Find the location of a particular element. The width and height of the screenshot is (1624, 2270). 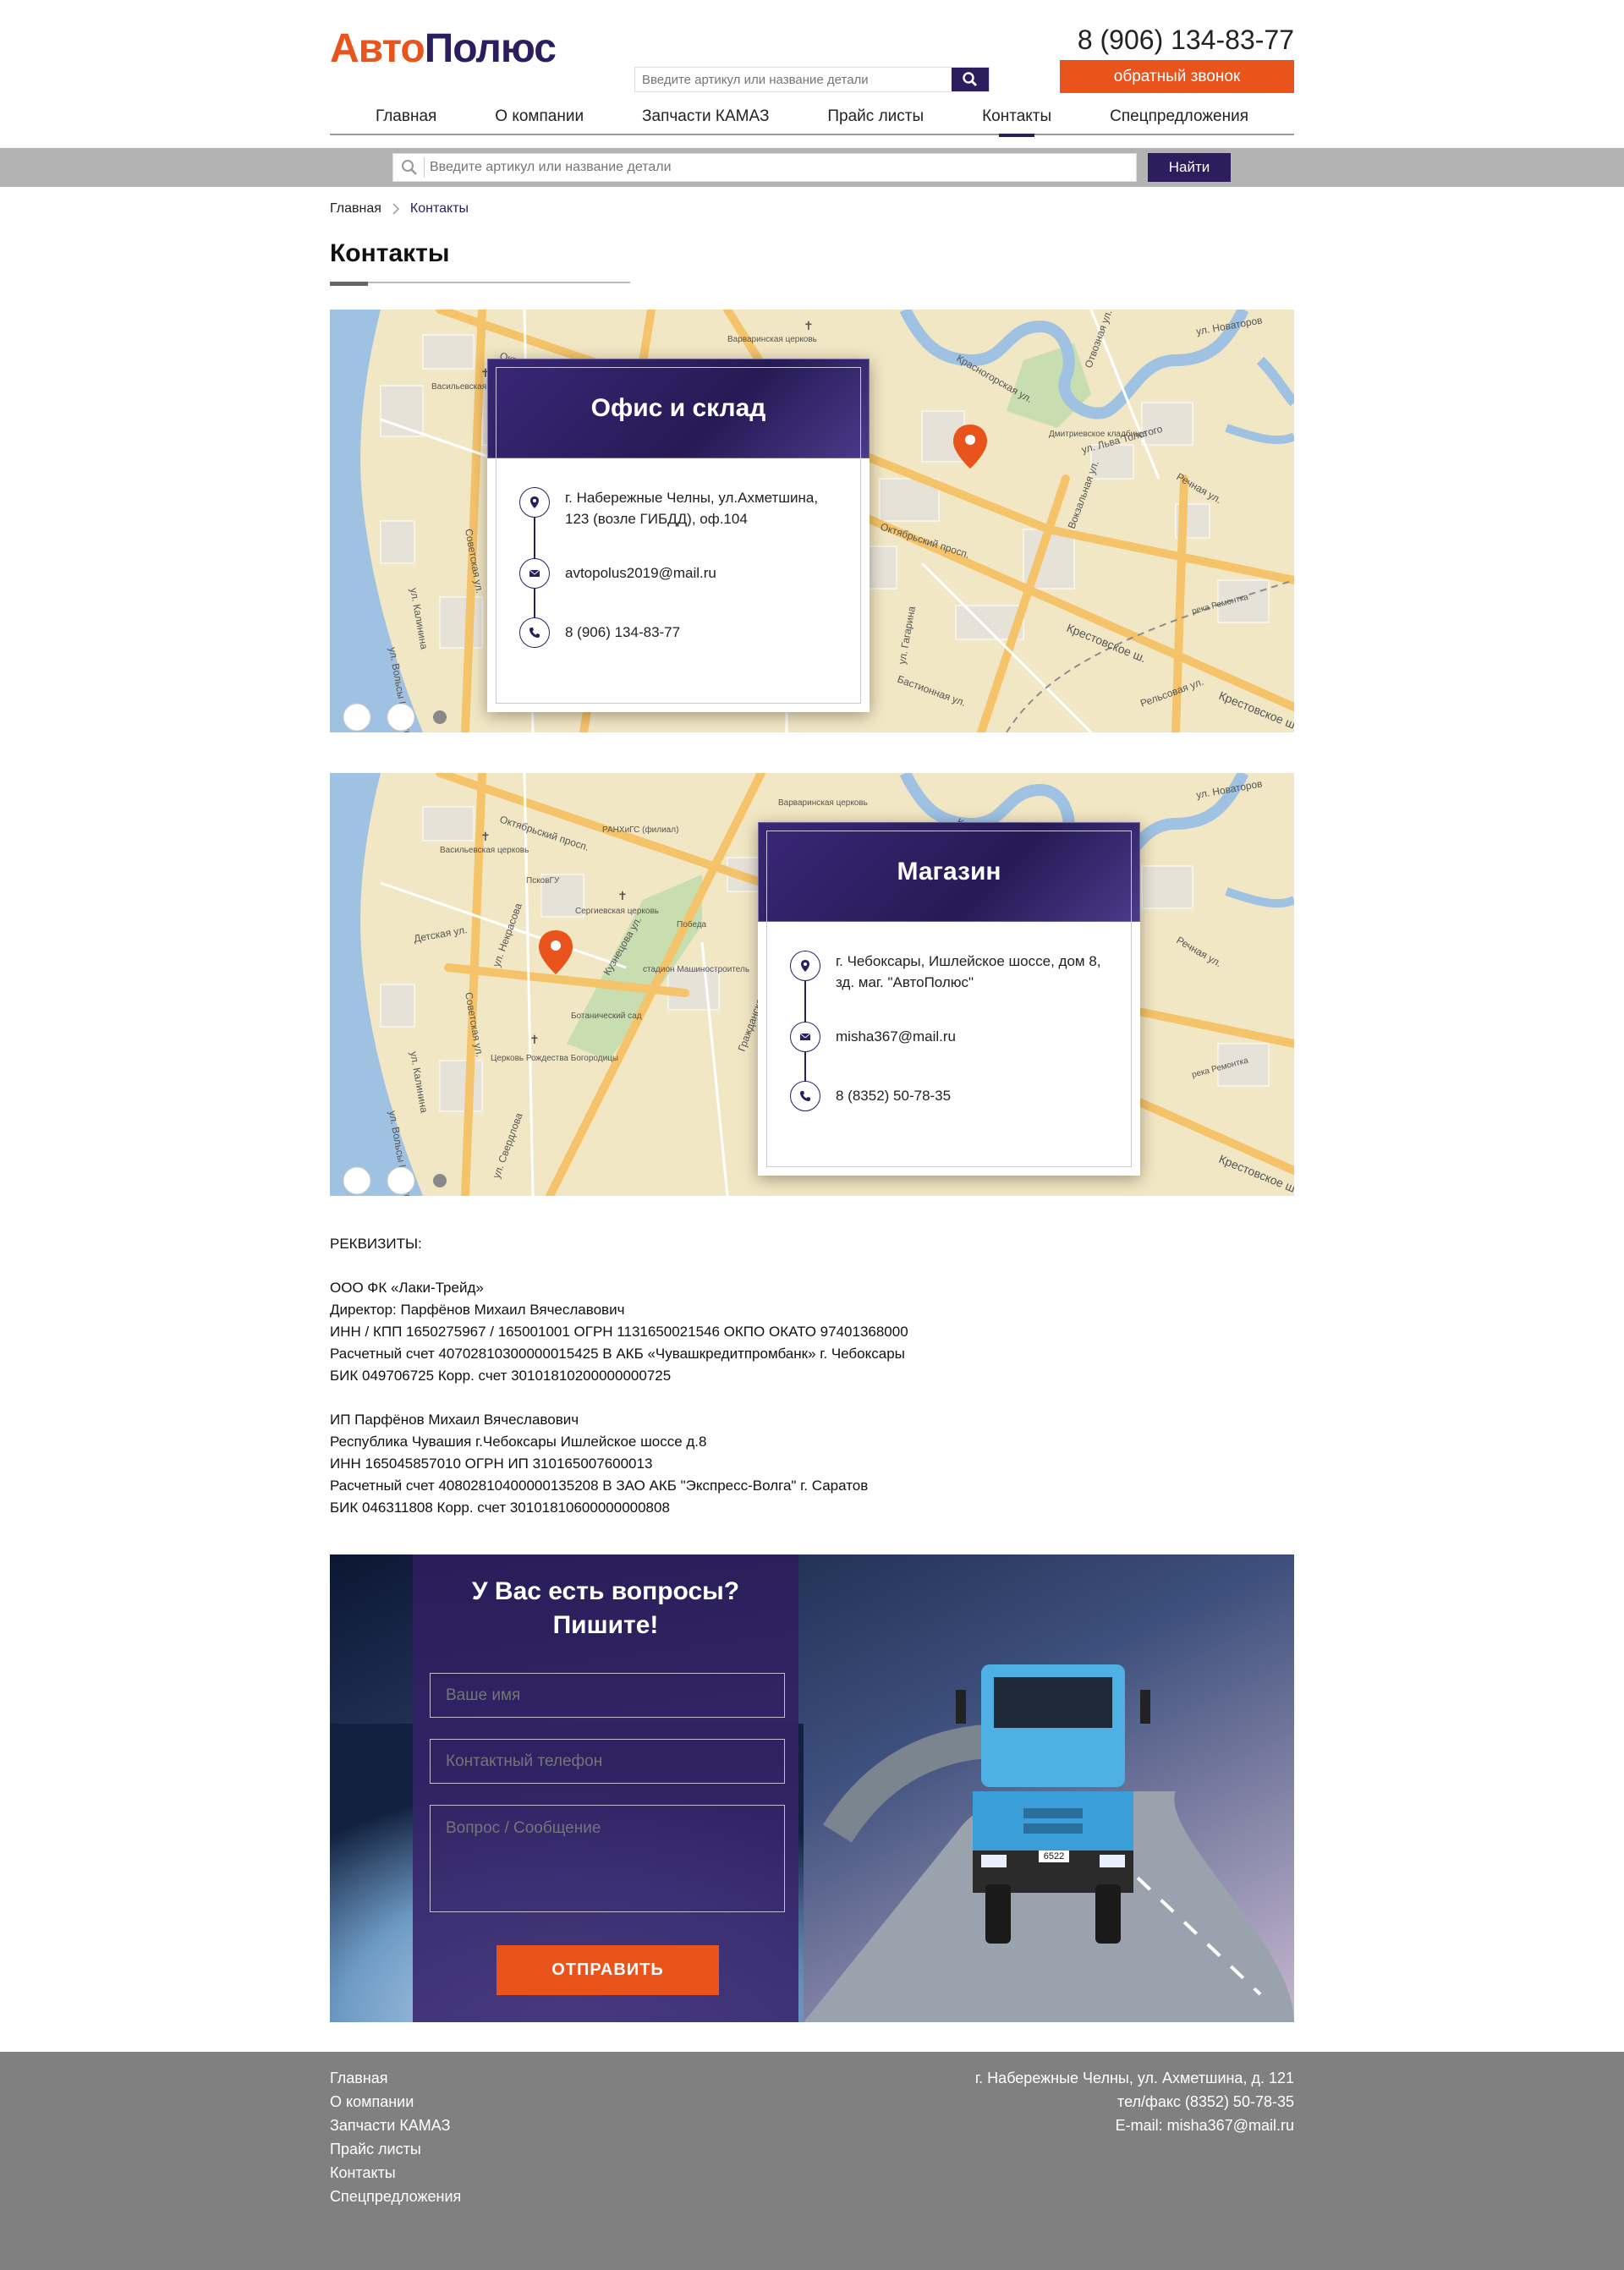

office-email: avtopolus2019@mail.ru is located at coordinates (640, 573).